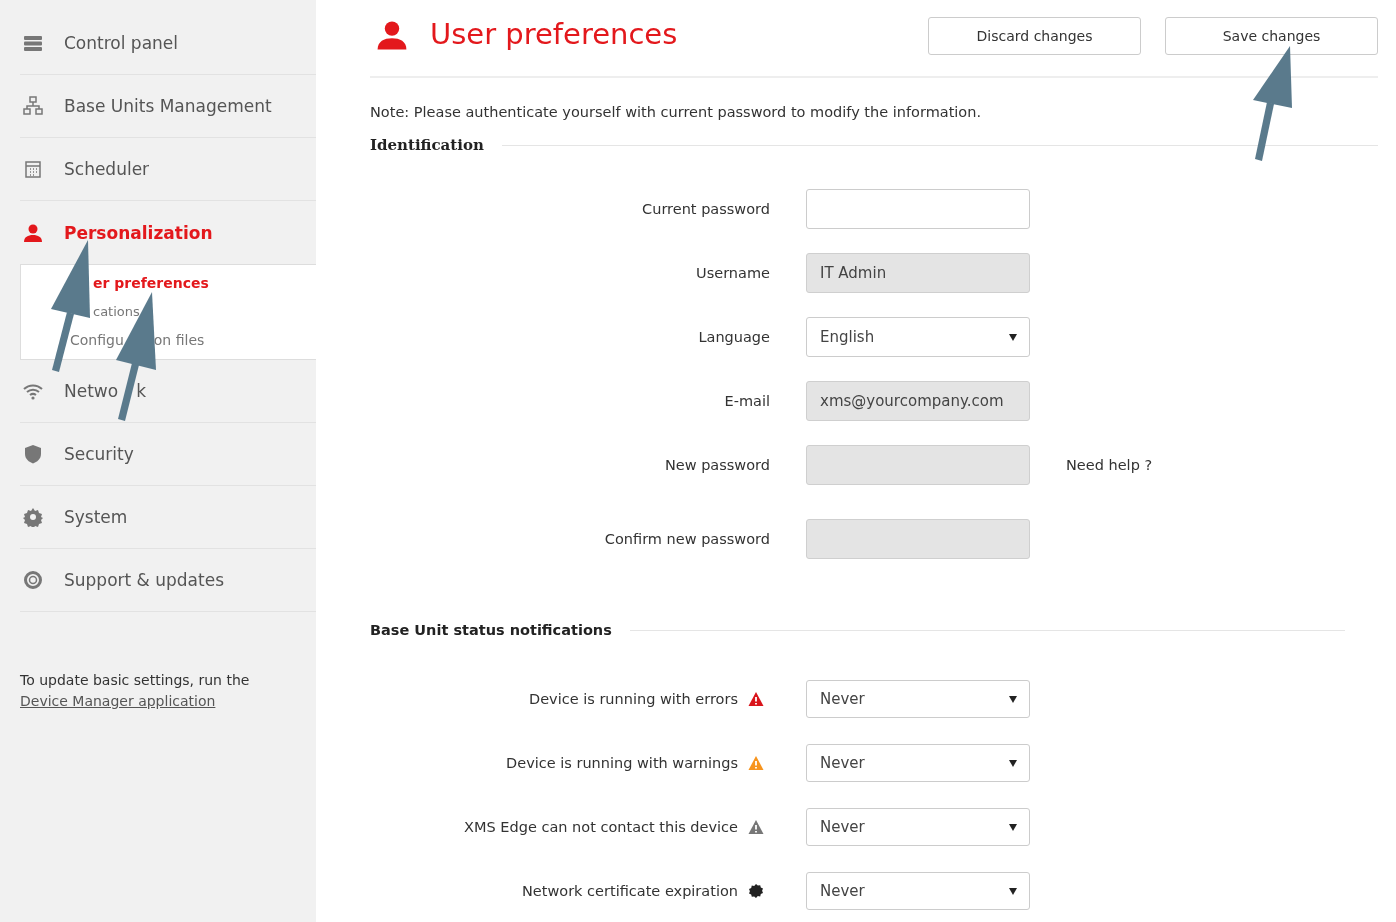 The width and height of the screenshot is (1396, 922). What do you see at coordinates (99, 453) in the screenshot?
I see `nav-label: Security` at bounding box center [99, 453].